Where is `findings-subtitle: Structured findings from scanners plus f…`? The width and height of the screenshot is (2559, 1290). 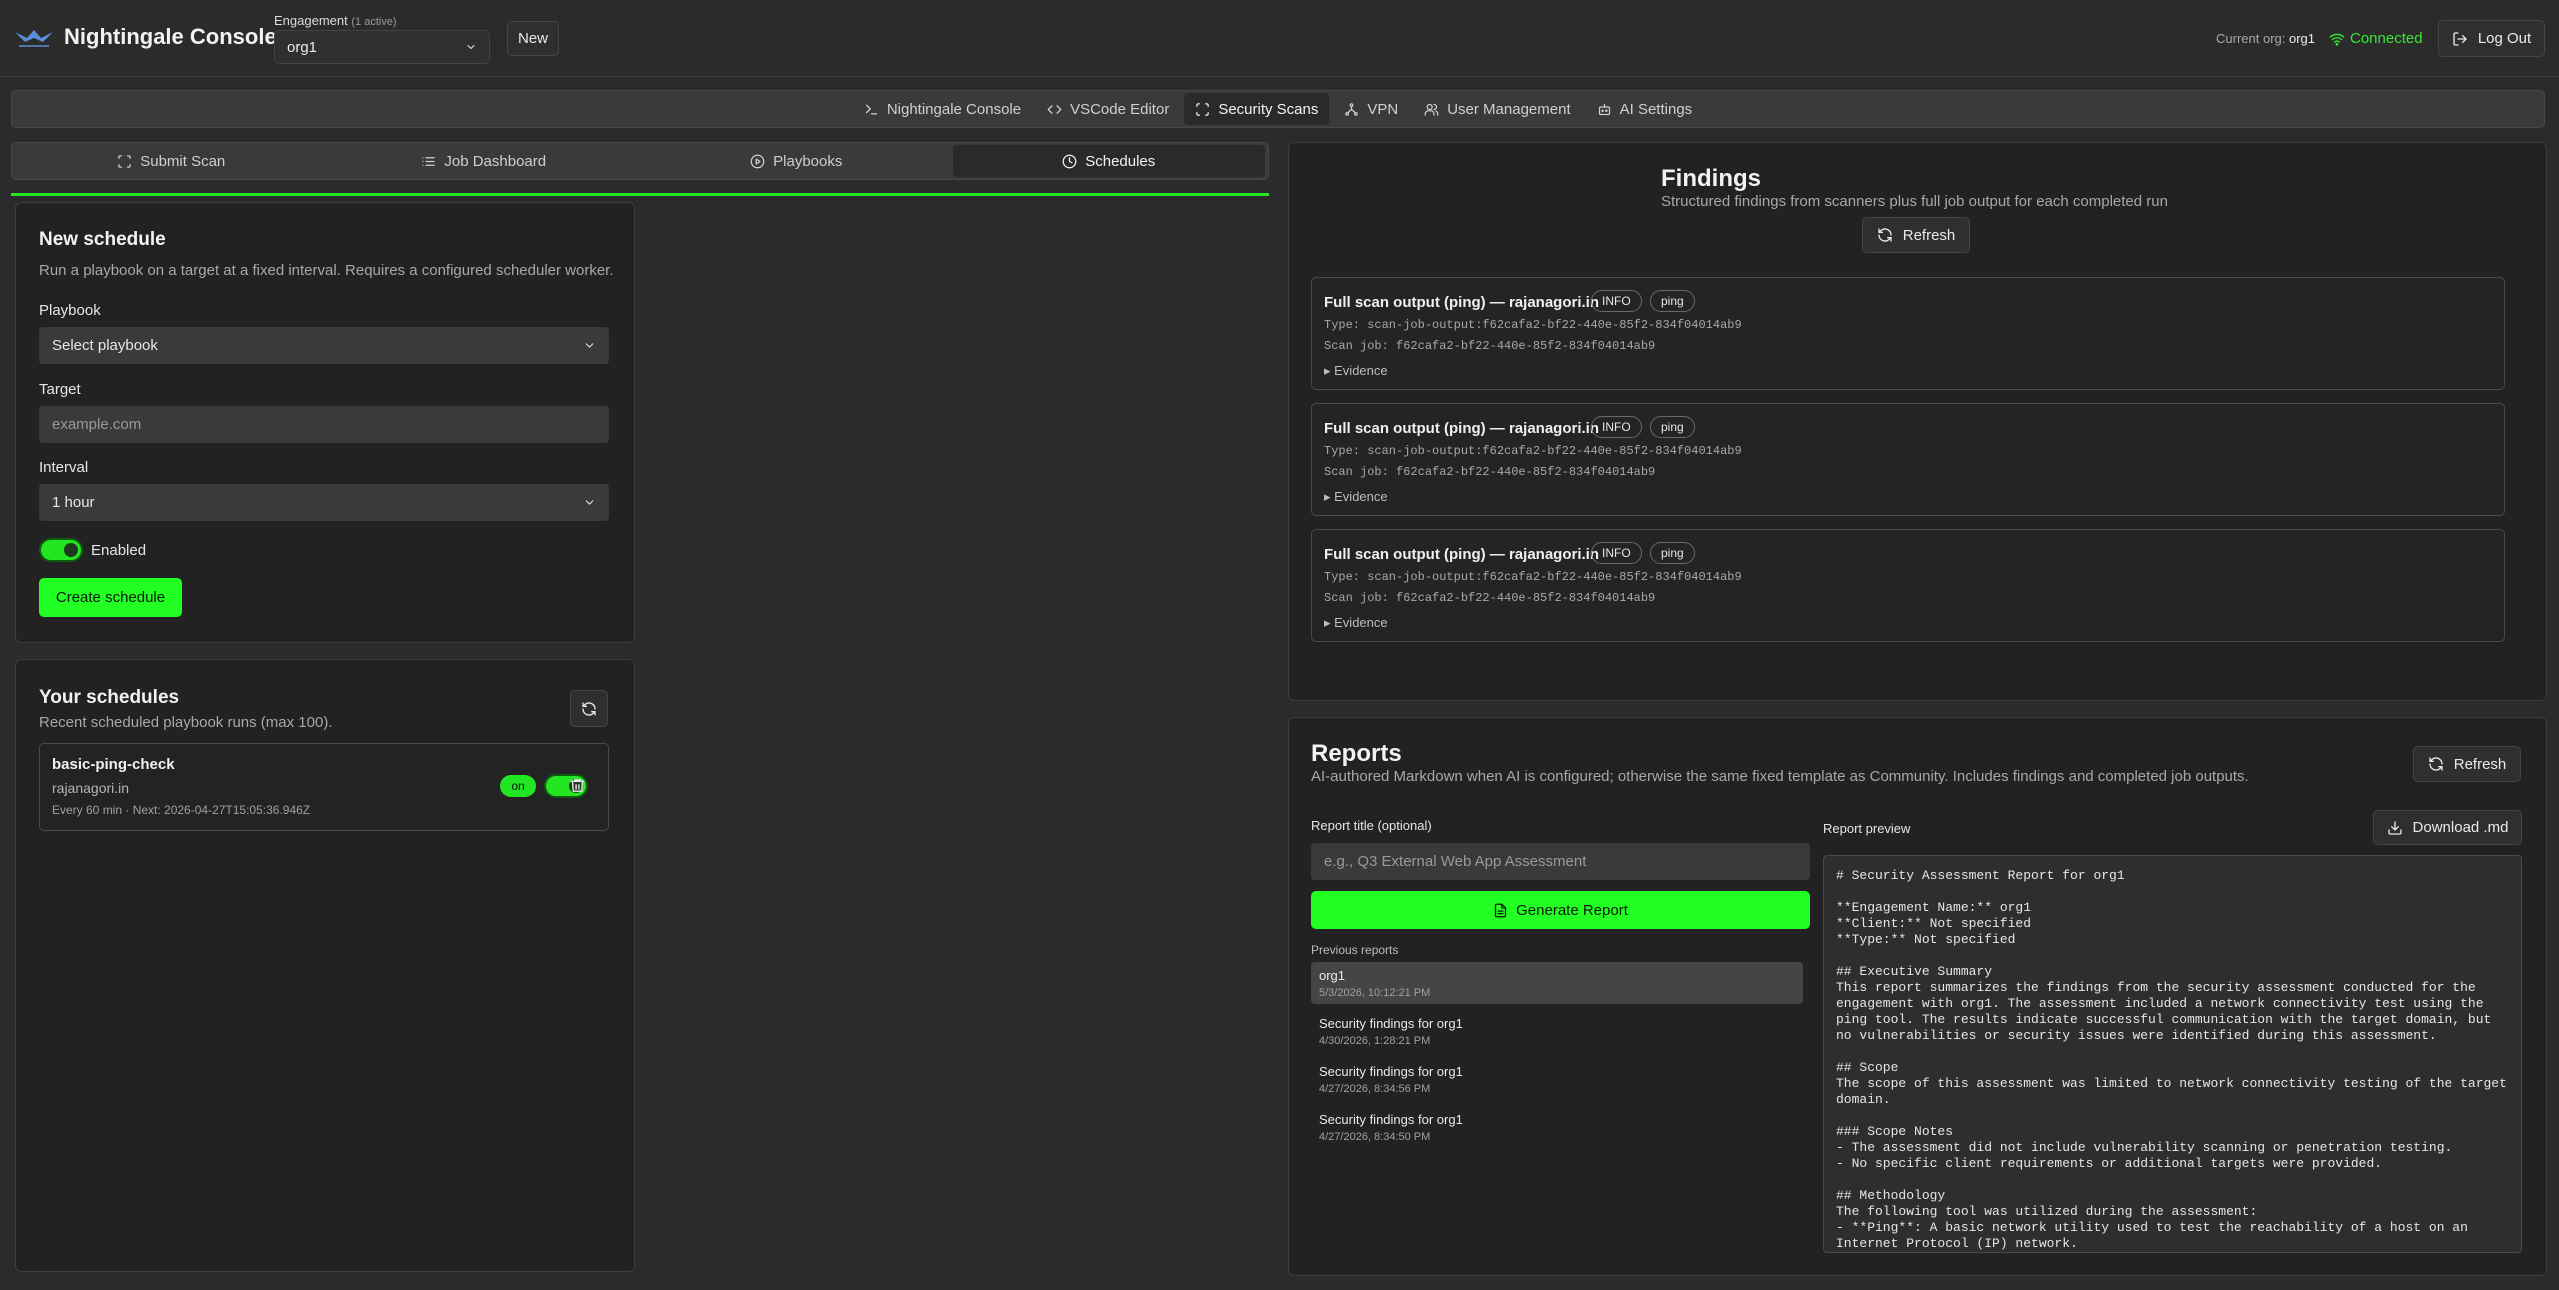
findings-subtitle: Structured findings from scanners plus f… is located at coordinates (1914, 201).